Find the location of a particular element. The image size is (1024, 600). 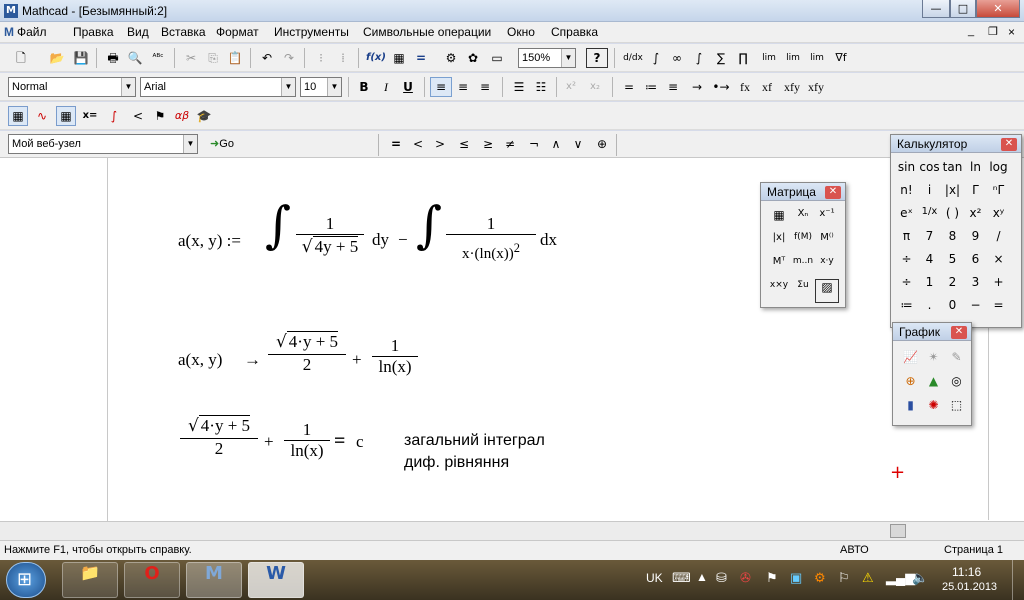

insert-unit-icon: ▦ is located at coordinates (399, 58).